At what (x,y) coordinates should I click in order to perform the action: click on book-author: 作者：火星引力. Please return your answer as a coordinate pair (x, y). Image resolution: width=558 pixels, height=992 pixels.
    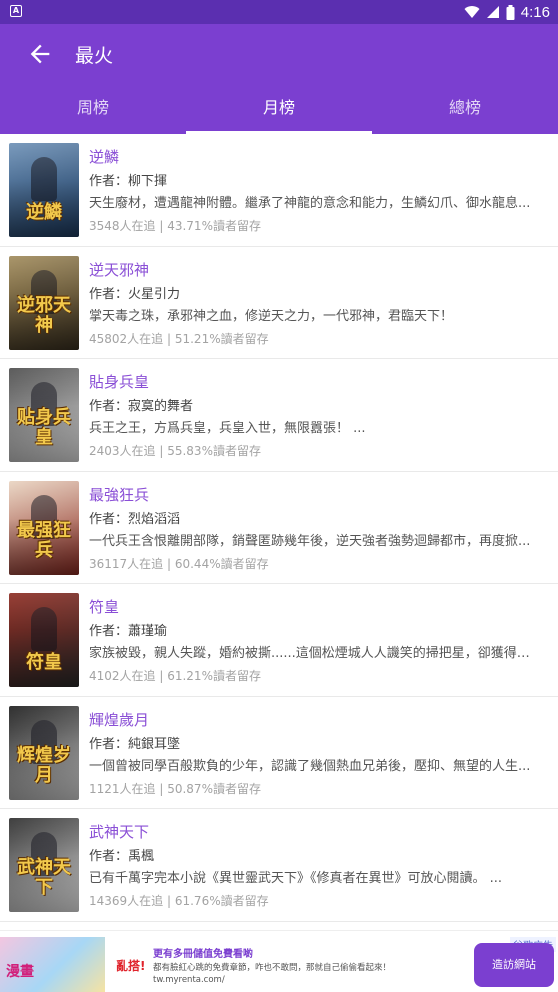
    Looking at the image, I should click on (135, 294).